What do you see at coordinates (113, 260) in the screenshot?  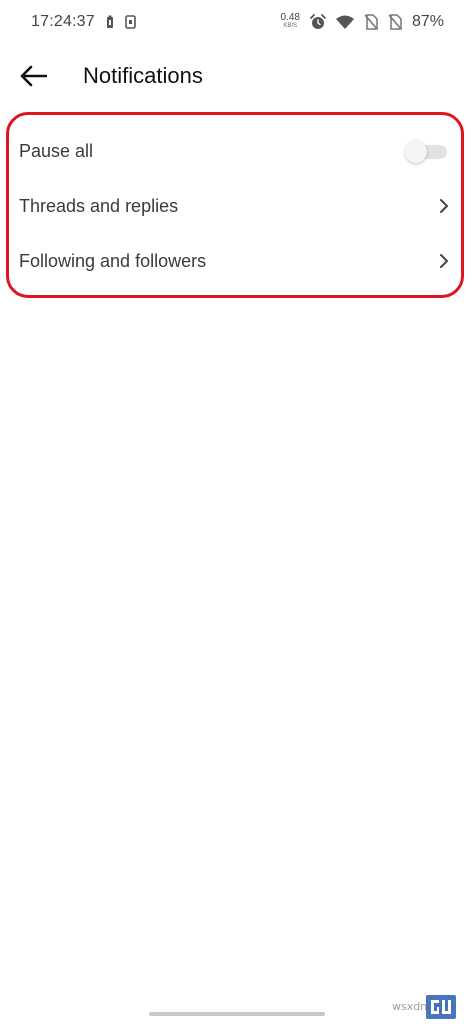 I see `following-and-followers-label: Following and followers` at bounding box center [113, 260].